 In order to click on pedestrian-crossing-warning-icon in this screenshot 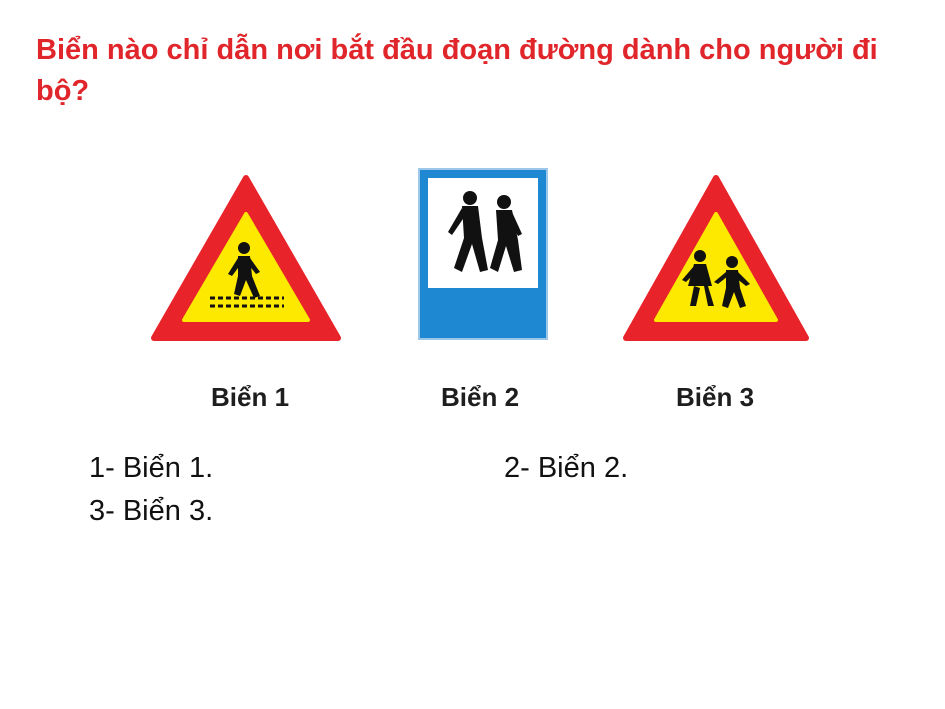, I will do `click(246, 258)`.